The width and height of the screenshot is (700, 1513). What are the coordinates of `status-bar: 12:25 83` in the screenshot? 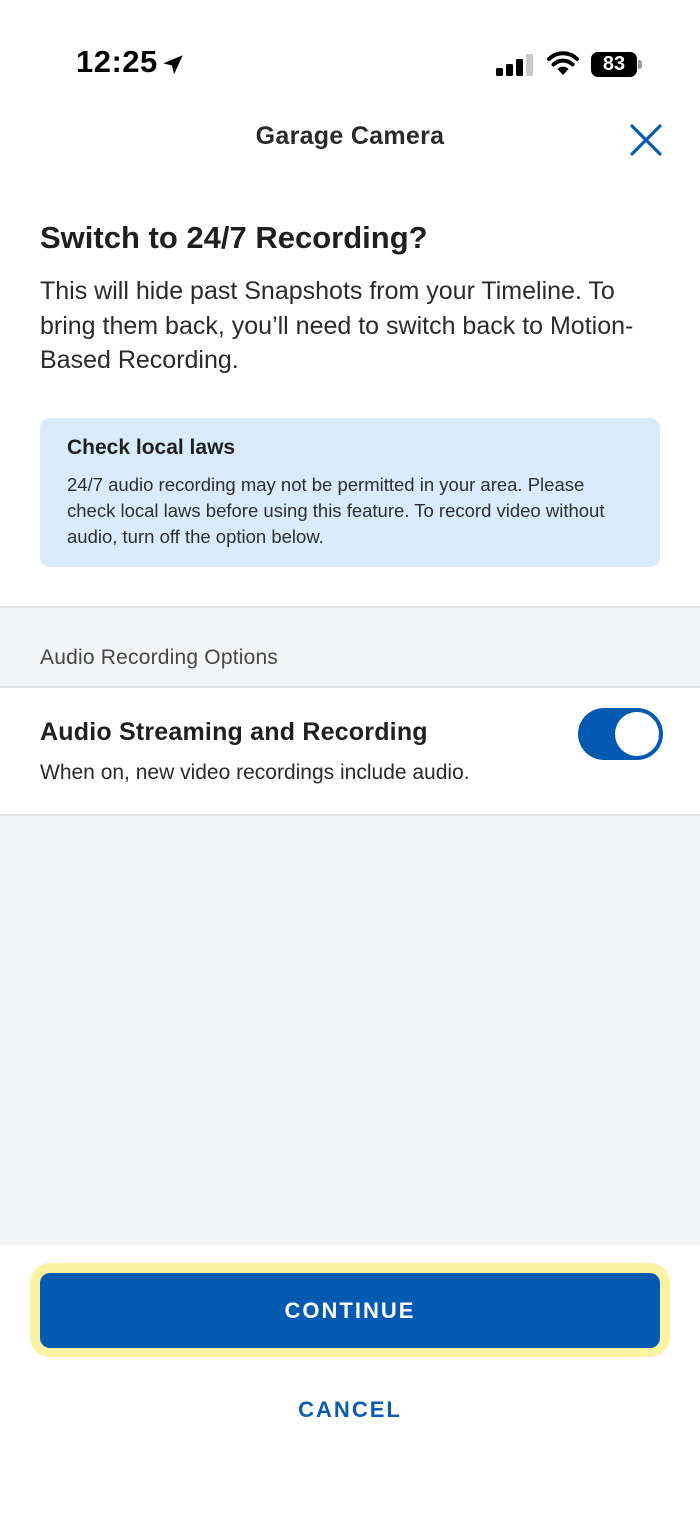 It's located at (350, 50).